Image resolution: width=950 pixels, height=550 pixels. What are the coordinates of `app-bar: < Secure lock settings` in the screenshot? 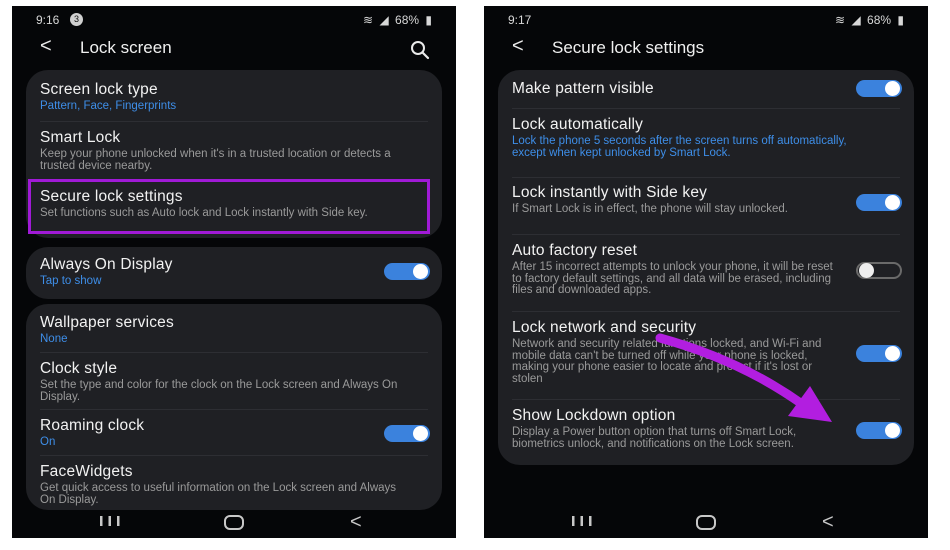 It's located at (706, 49).